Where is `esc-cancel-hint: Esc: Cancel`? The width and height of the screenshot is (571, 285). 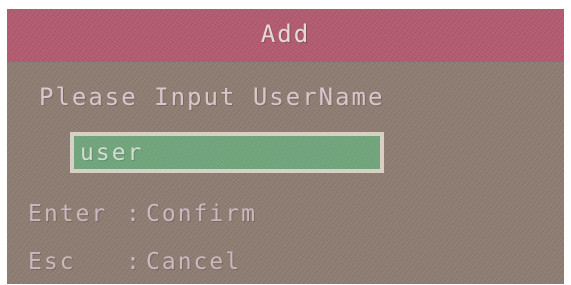
esc-cancel-hint: Esc: Cancel is located at coordinates (134, 262).